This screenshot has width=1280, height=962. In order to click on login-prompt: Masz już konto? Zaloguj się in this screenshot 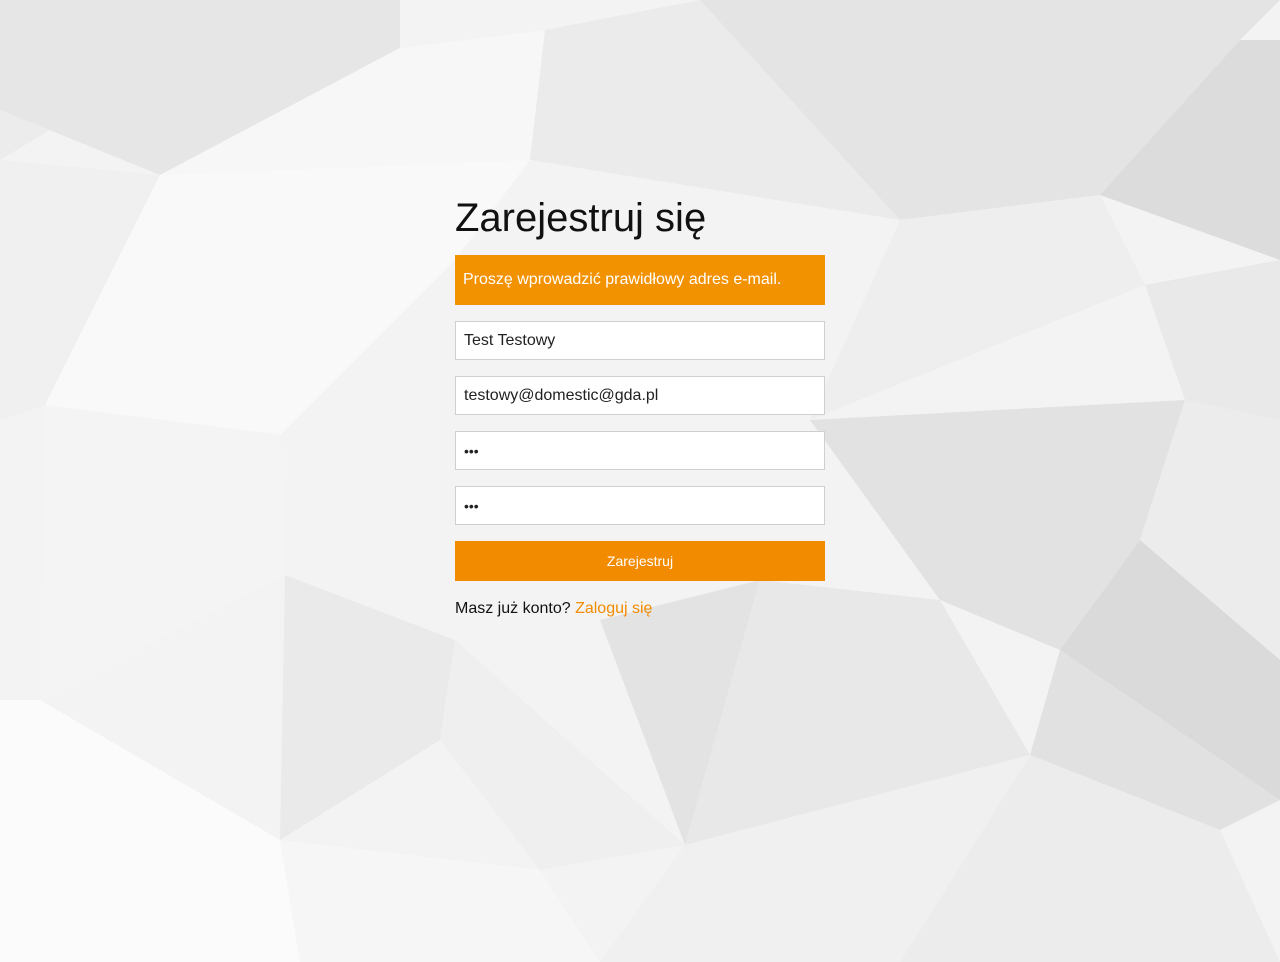, I will do `click(640, 609)`.